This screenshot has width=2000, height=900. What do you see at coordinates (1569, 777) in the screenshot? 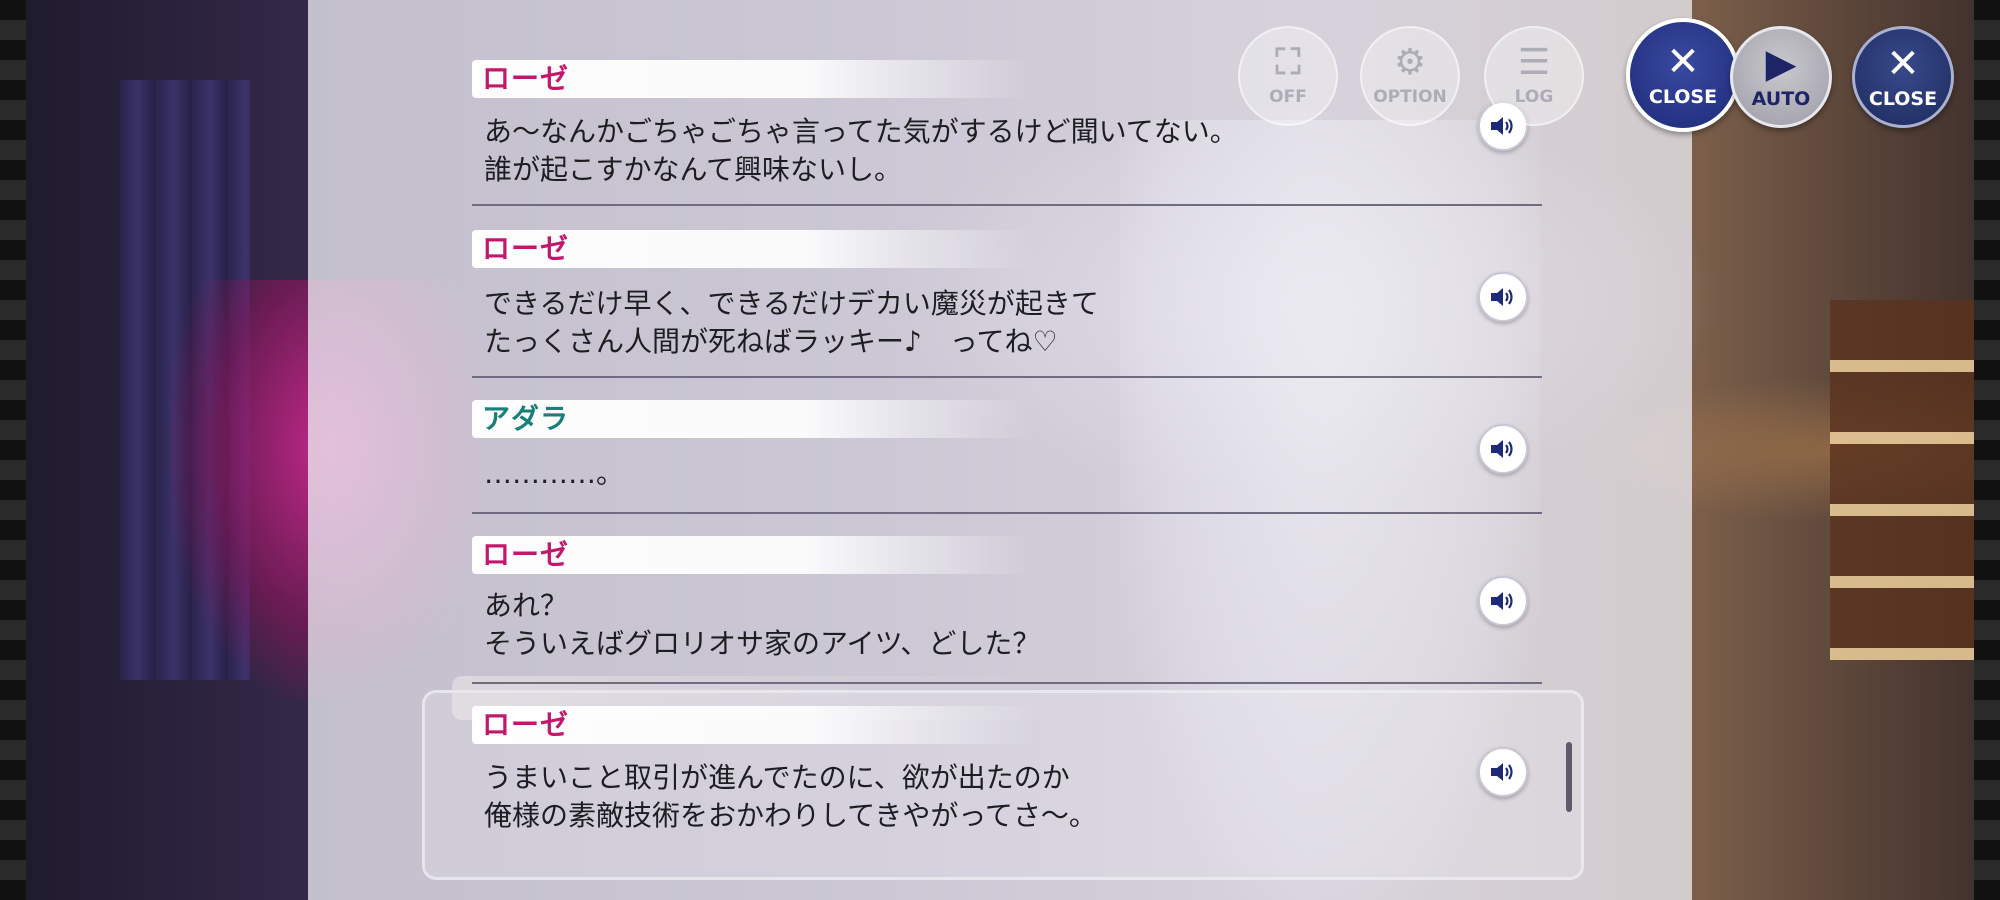
I see `log-scrollbar` at bounding box center [1569, 777].